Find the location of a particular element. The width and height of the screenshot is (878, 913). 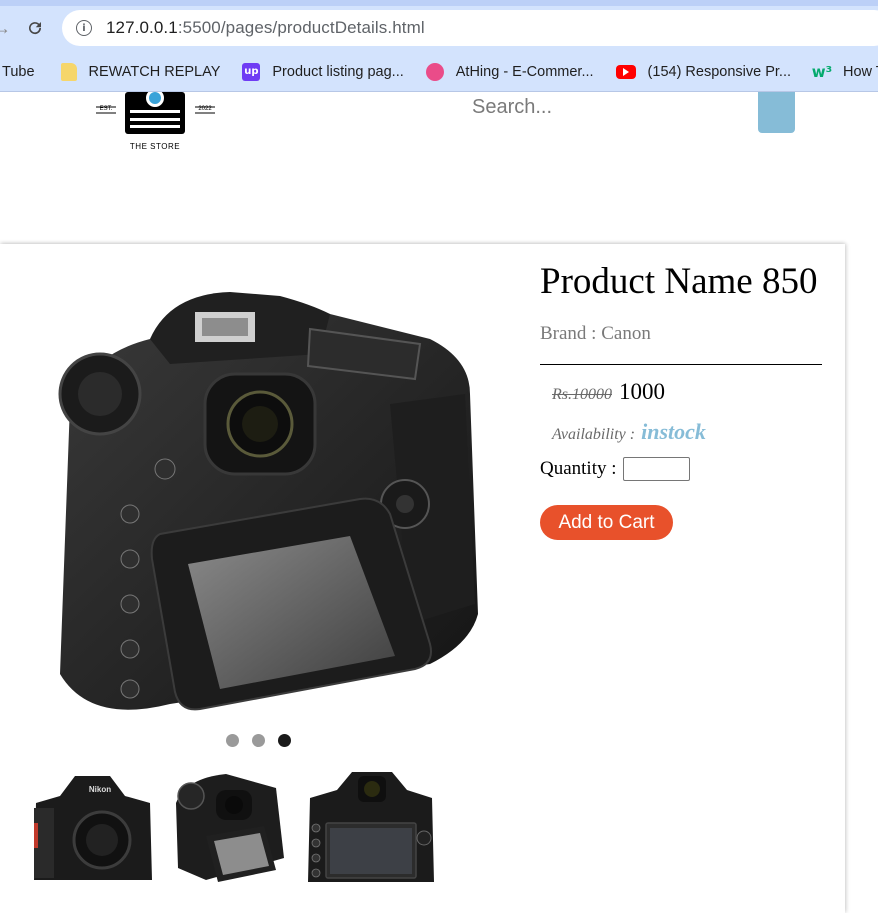

logo-year-text: 2022 is located at coordinates (205, 109).